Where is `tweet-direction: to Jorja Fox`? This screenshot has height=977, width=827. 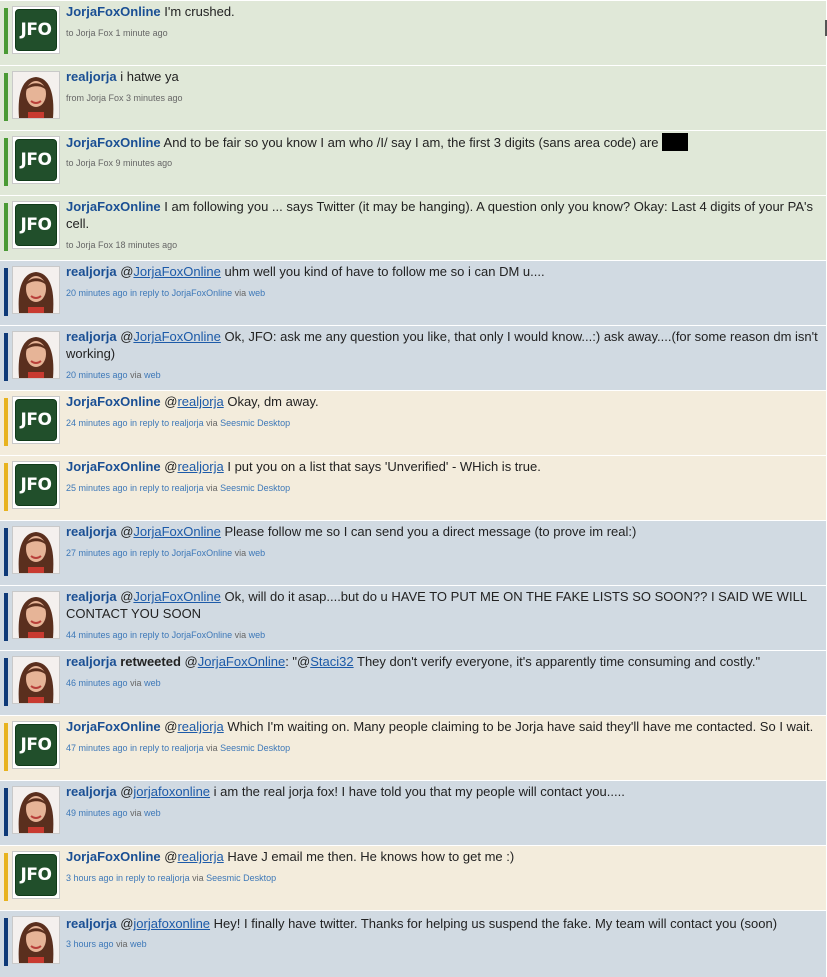
tweet-direction: to Jorja Fox is located at coordinates (90, 163).